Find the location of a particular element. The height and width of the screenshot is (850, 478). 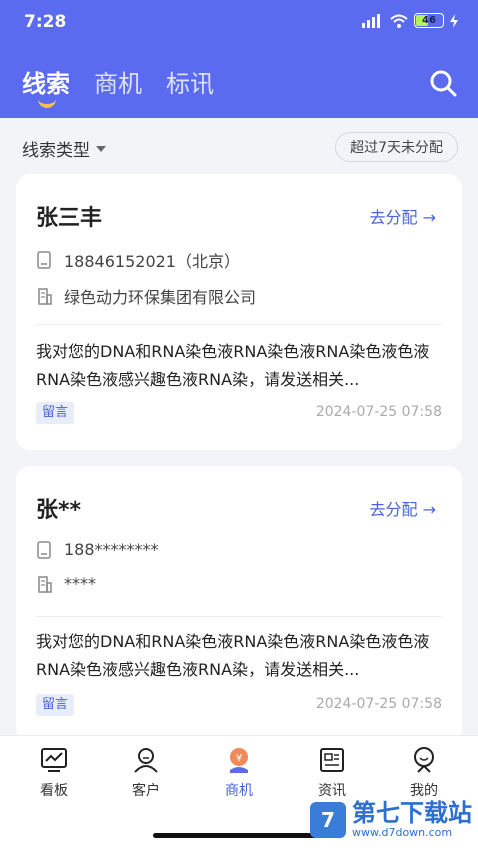

lead-name: 张** is located at coordinates (59, 510).